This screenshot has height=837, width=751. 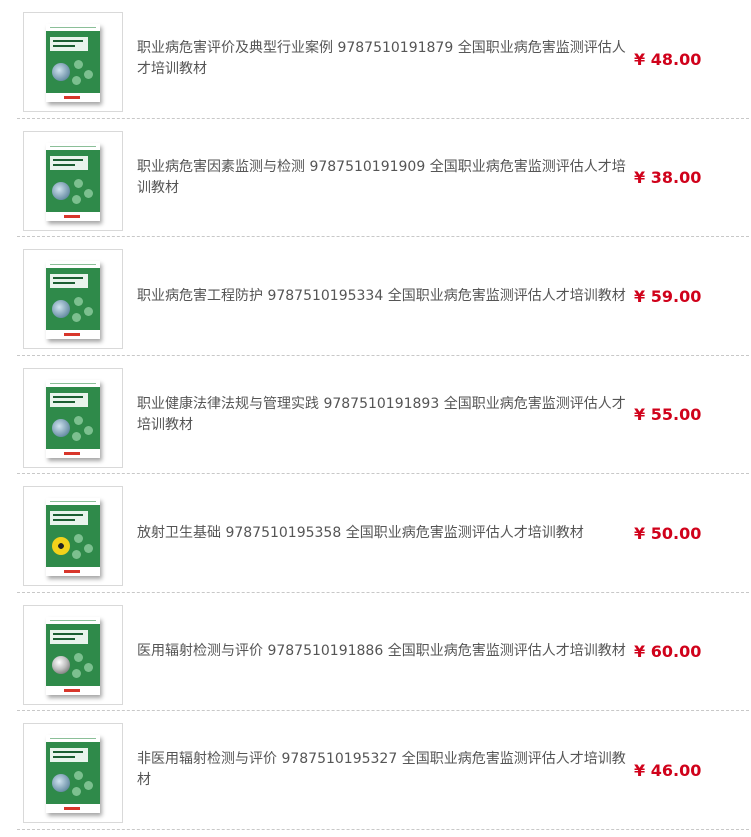 What do you see at coordinates (668, 59) in the screenshot?
I see `product-price: ¥ 48.00` at bounding box center [668, 59].